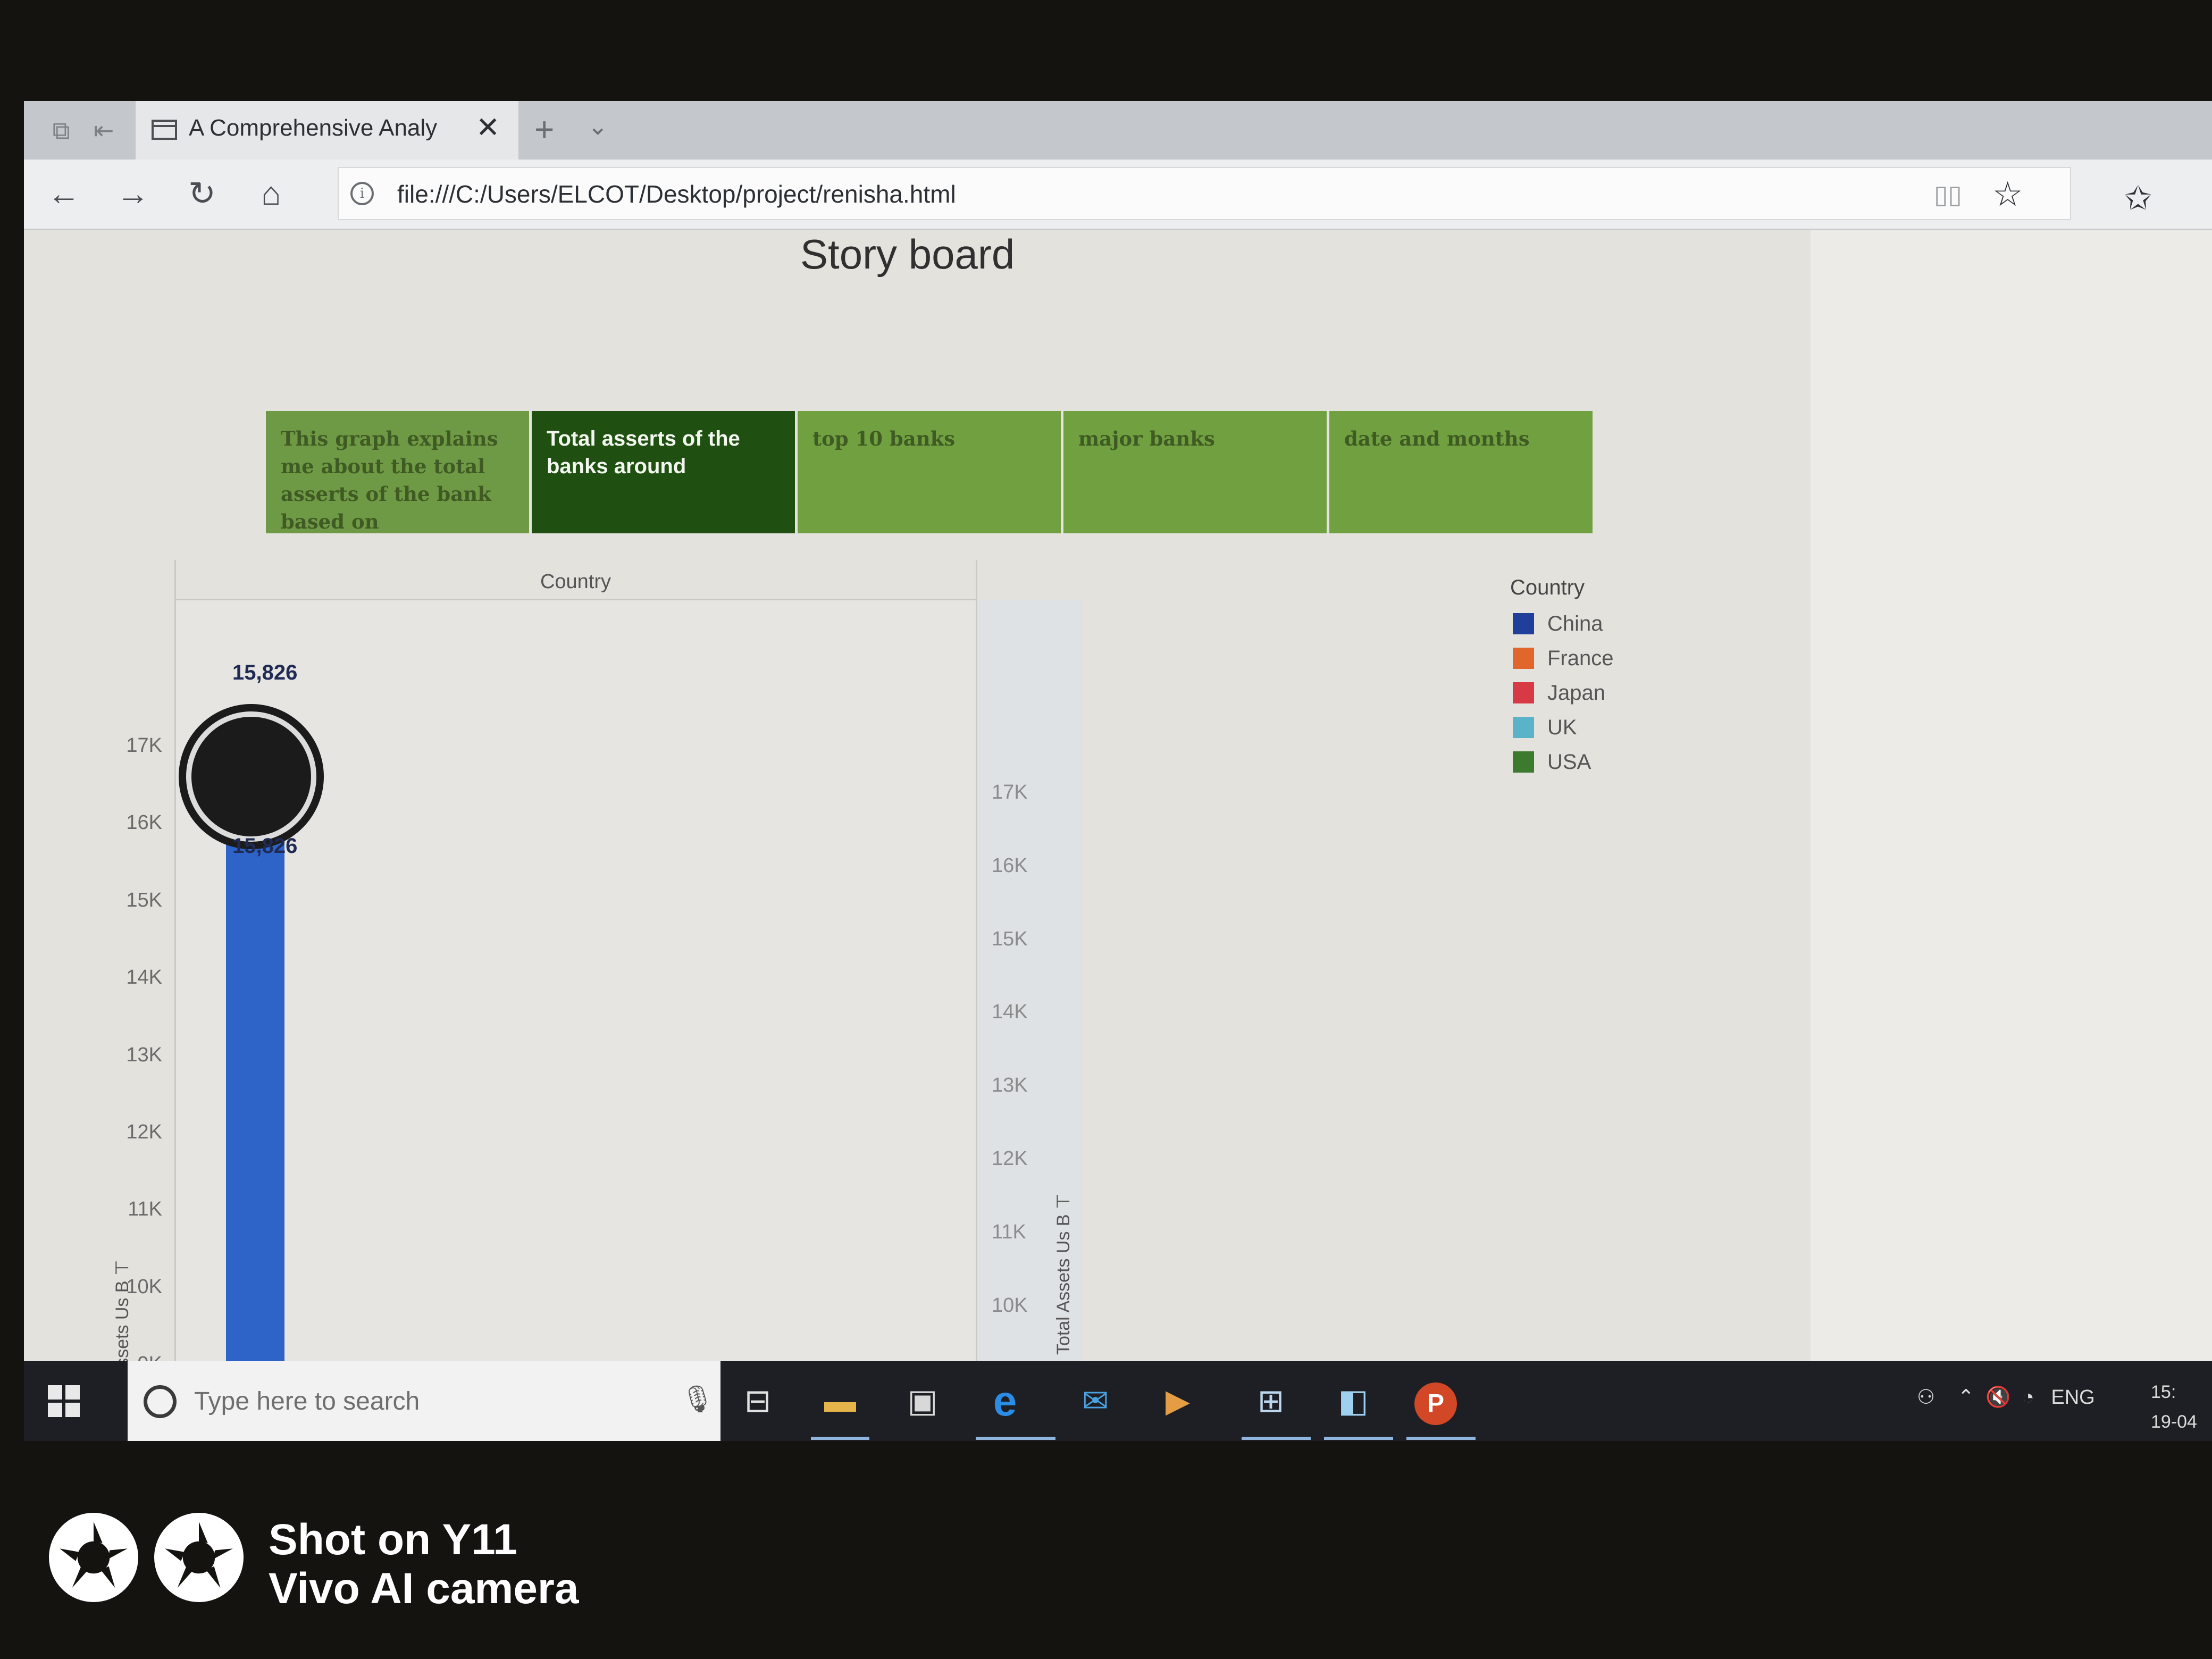 The height and width of the screenshot is (1659, 2212). I want to click on clock: 15: 19-04, so click(2174, 1407).